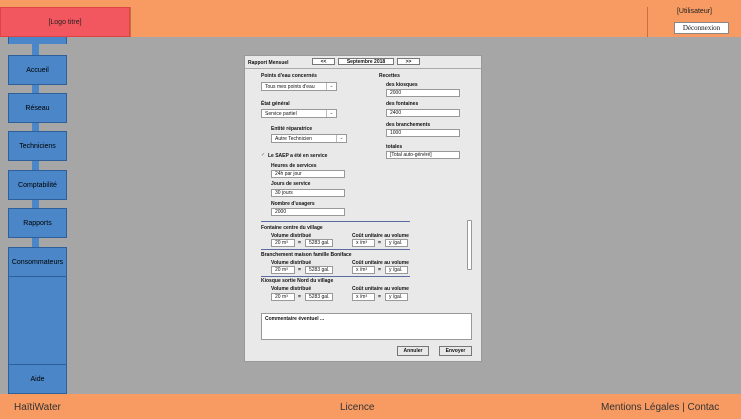 The width and height of the screenshot is (741, 419). Describe the element at coordinates (281, 114) in the screenshot. I see `etat-select-value: Service partiel` at that location.